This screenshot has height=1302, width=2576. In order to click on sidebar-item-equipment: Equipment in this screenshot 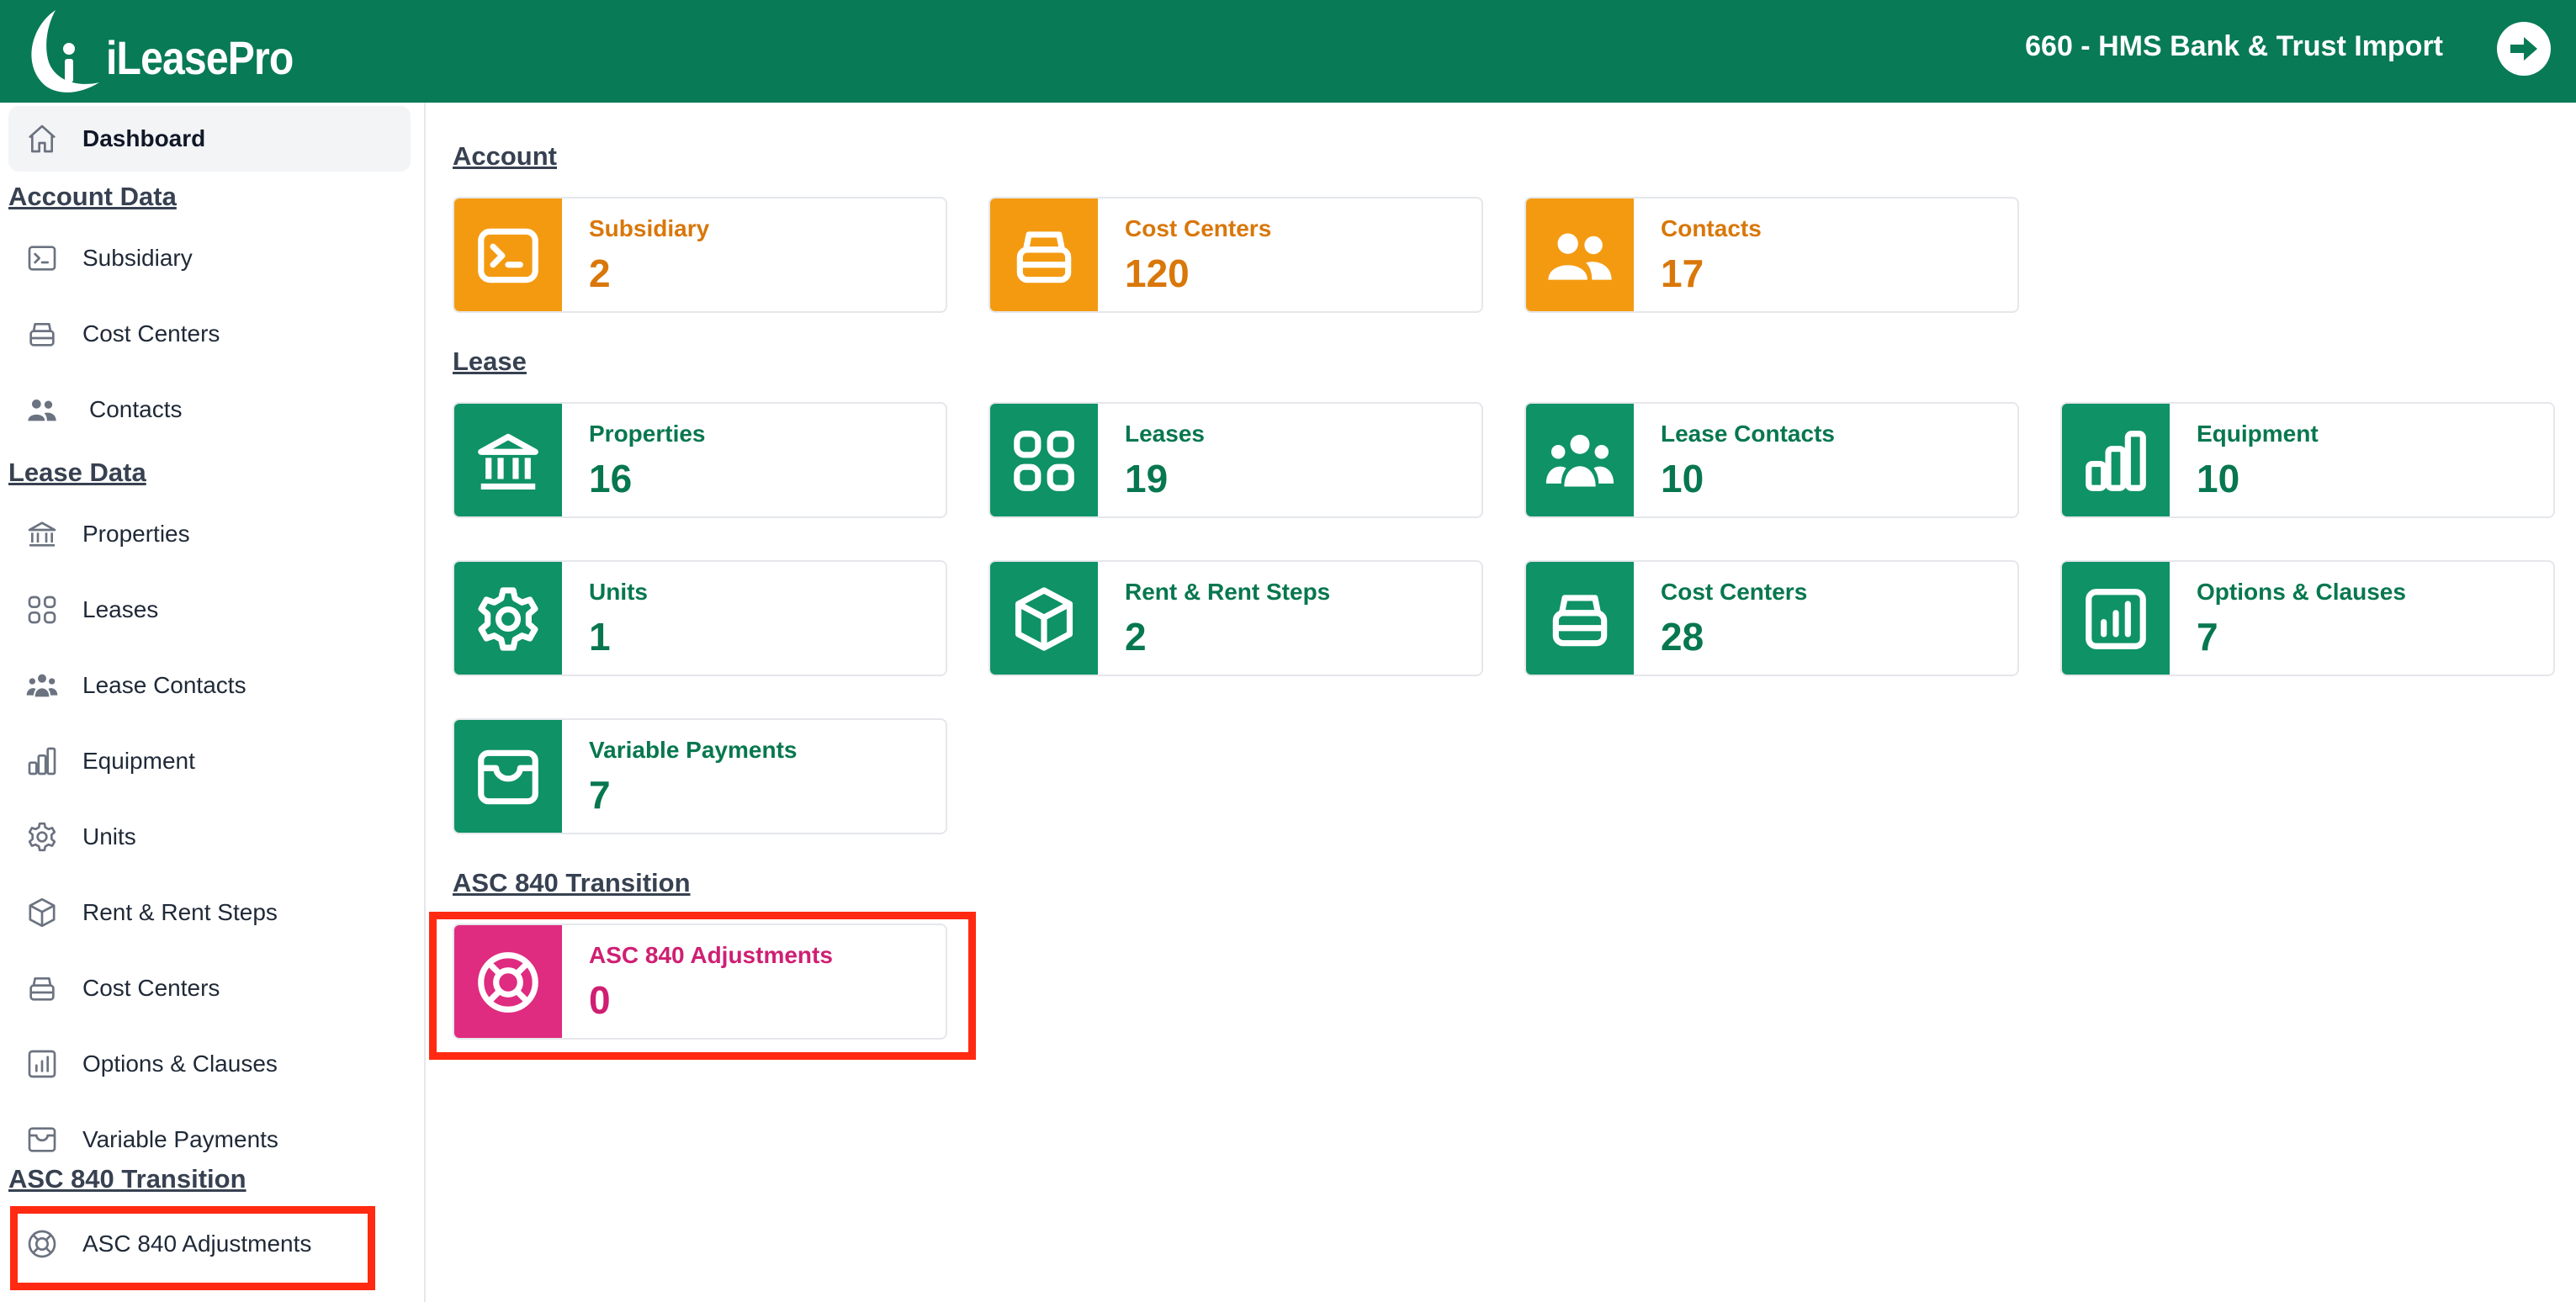, I will do `click(209, 761)`.